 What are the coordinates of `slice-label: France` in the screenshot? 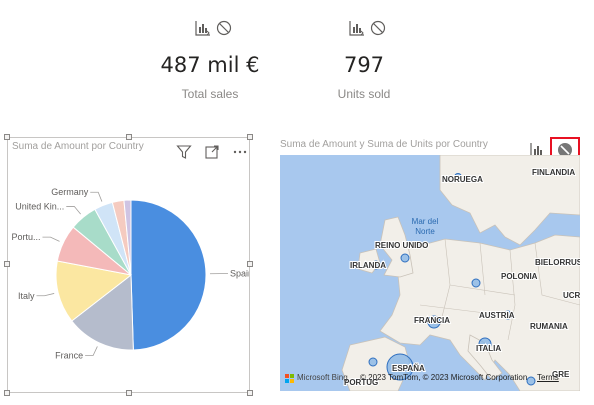 It's located at (69, 356).